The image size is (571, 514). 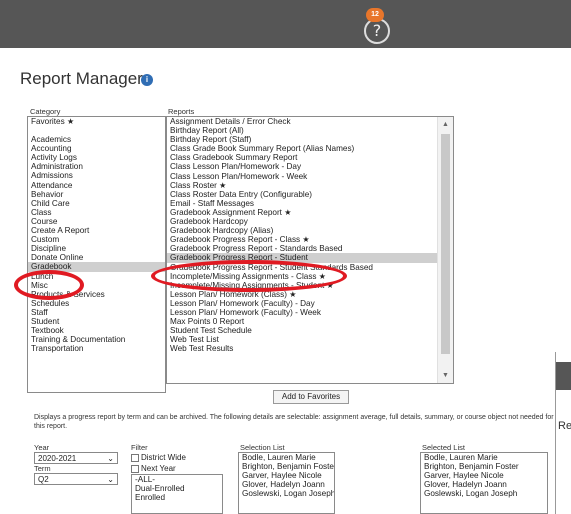 I want to click on info-icon: i, so click(x=147, y=80).